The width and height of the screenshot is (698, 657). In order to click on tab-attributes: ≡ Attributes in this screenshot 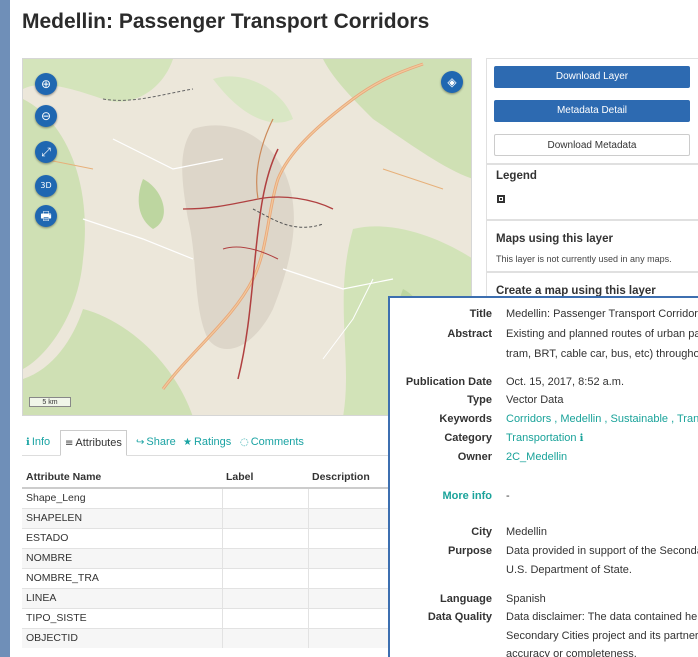, I will do `click(93, 443)`.